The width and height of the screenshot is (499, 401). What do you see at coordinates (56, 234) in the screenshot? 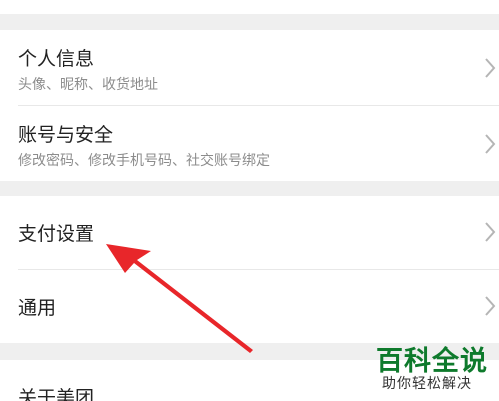
I see `payment-settings-title: 支付设置` at bounding box center [56, 234].